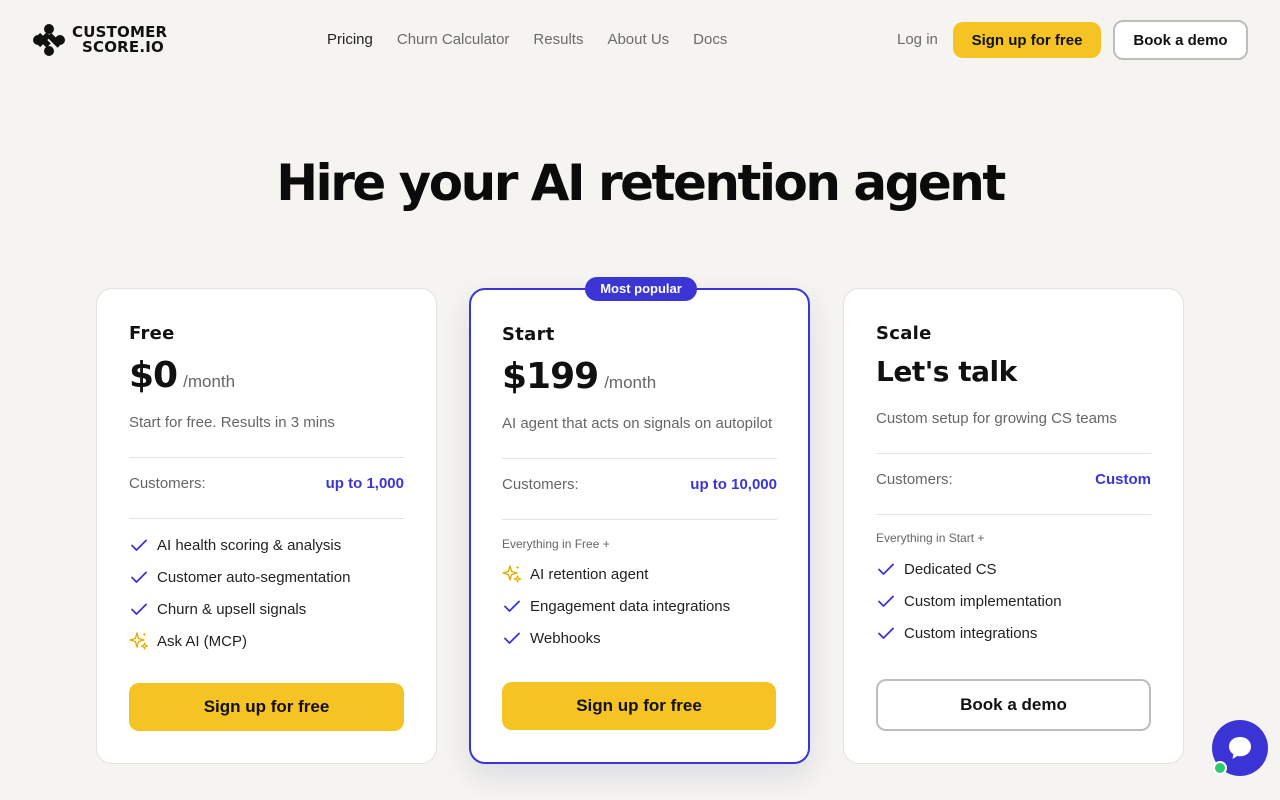  I want to click on customers-row: Customers: Custom, so click(1013, 479).